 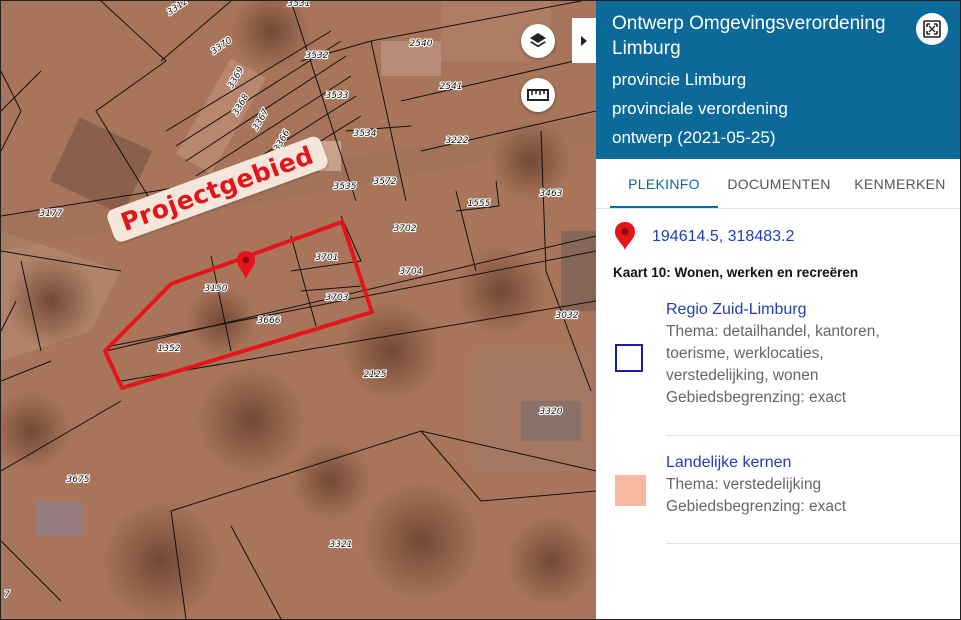 I want to click on document-title: Ontwerp Omgevingsverordening Limburg, so click(x=749, y=36).